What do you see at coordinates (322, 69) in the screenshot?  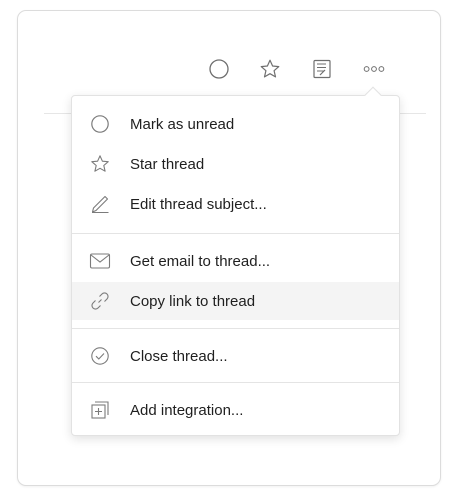 I see `notes-icon` at bounding box center [322, 69].